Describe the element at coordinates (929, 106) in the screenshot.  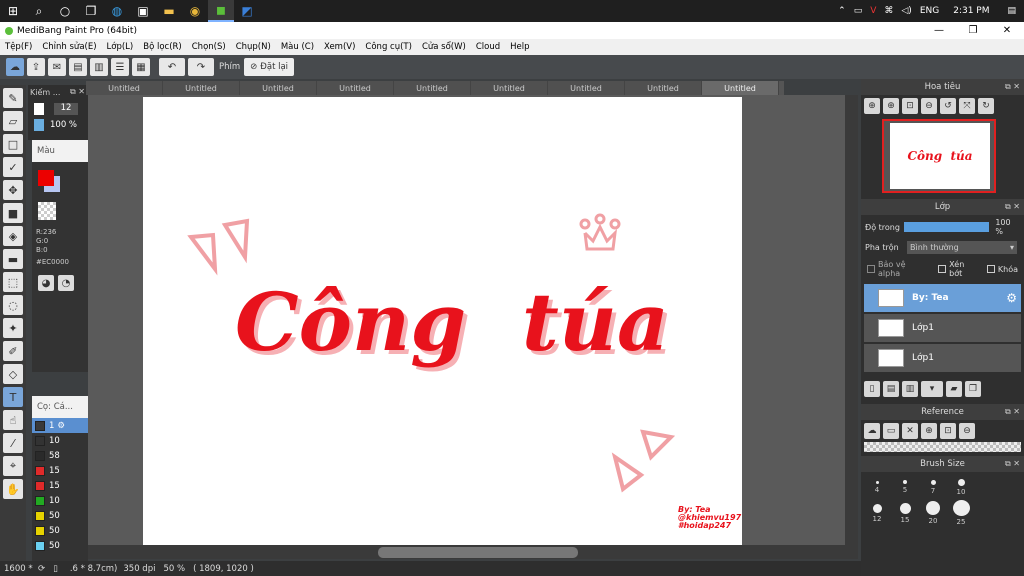
I see `zoom-out-icon: ⊖` at that location.